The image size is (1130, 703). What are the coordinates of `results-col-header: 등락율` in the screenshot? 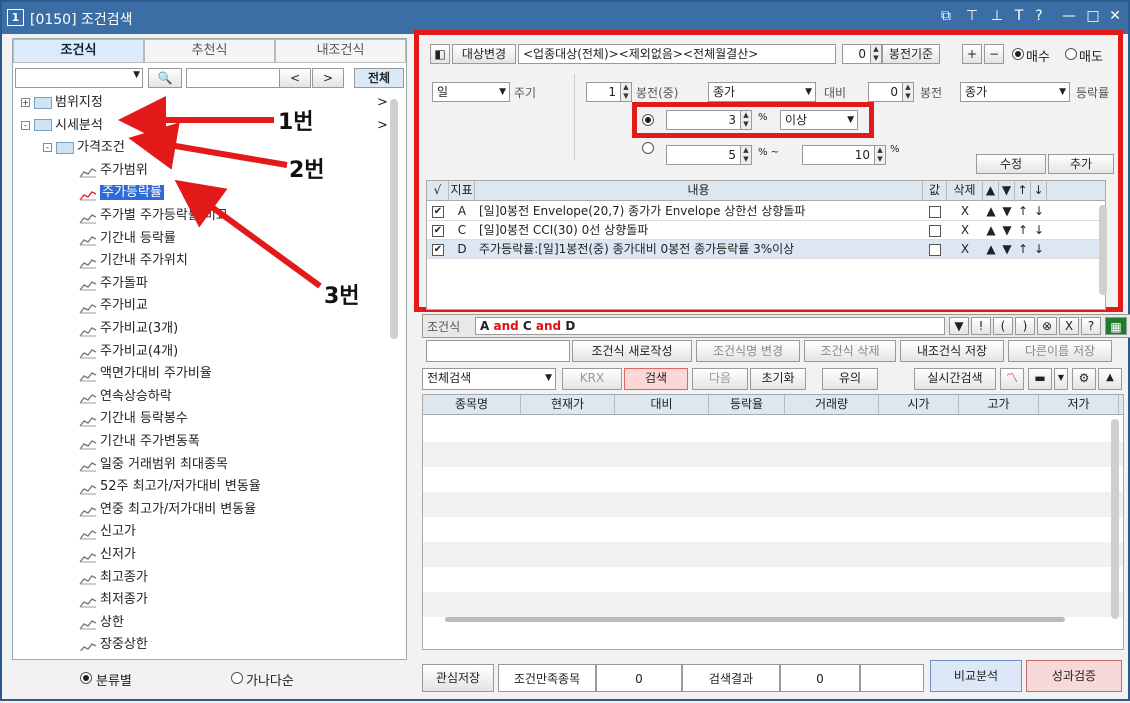 It's located at (747, 404).